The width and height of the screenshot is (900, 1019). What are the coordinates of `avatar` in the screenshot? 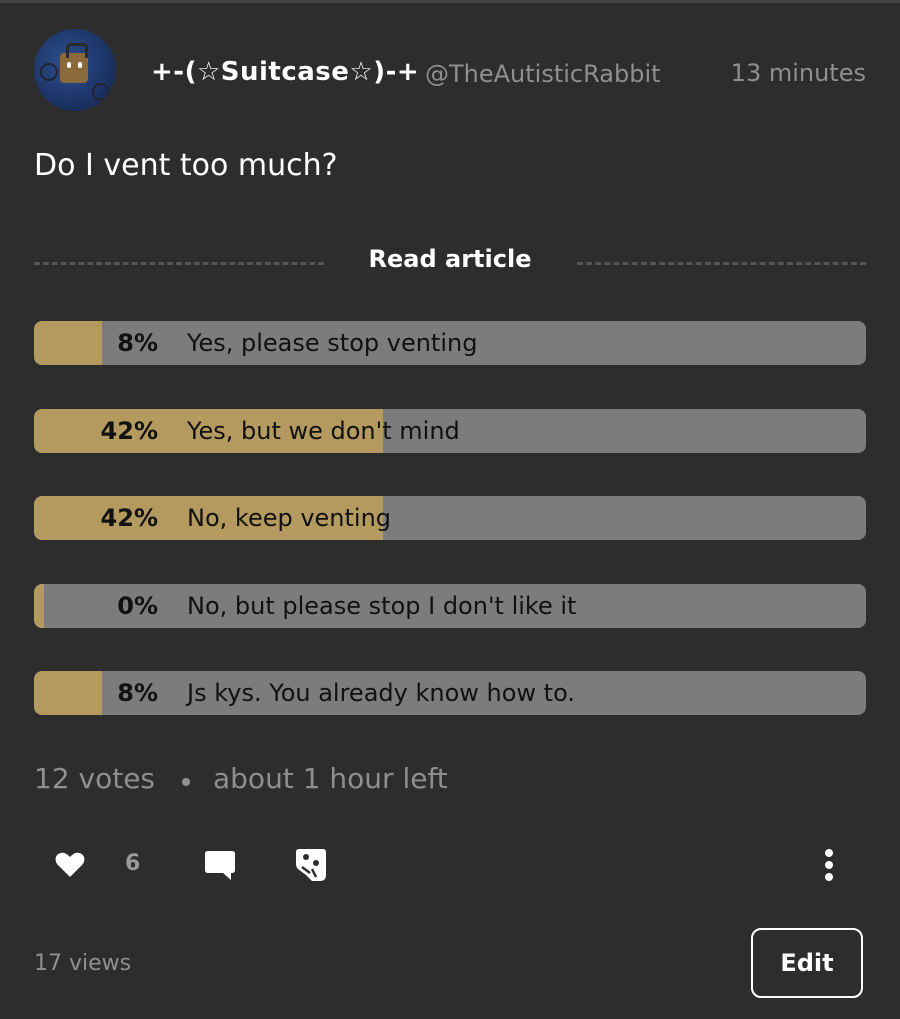 It's located at (75, 70).